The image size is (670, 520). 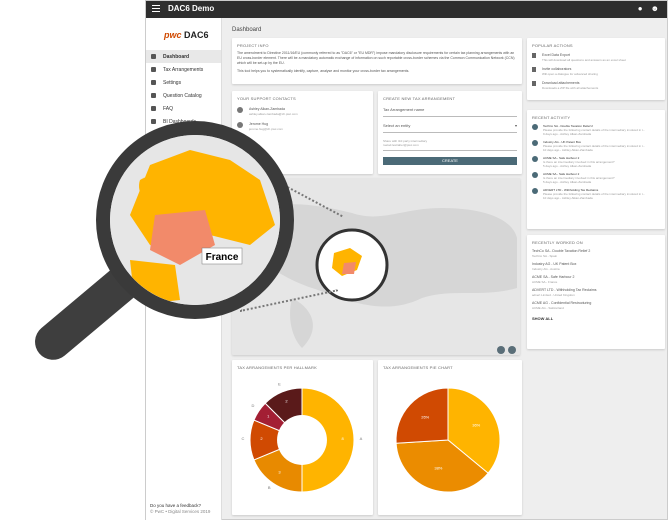 I want to click on magnifier-lens: France, so click(x=195, y=220).